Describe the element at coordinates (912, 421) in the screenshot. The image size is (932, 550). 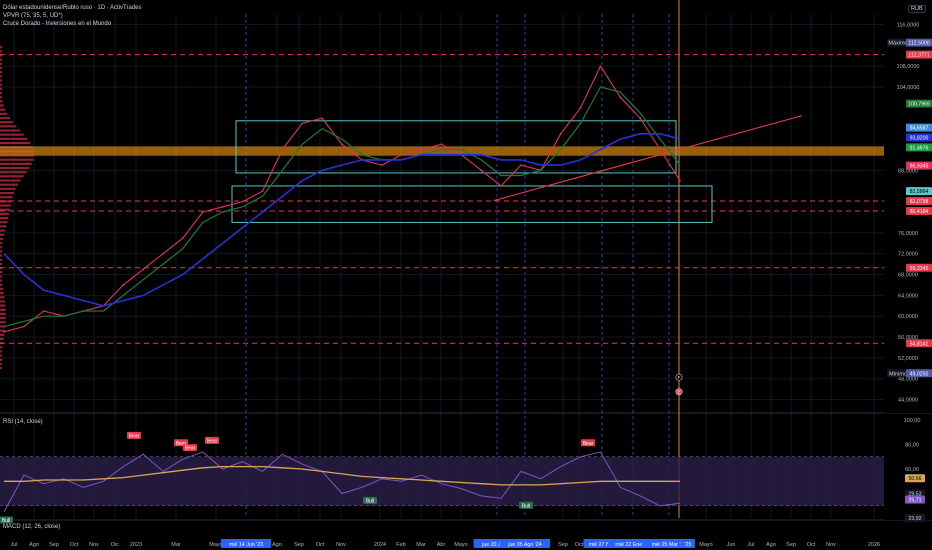
I see `rsi-tick-label: 100,00` at that location.